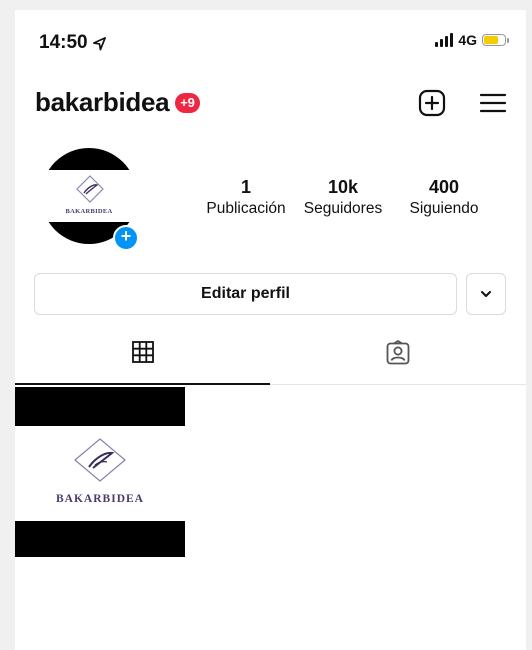  I want to click on profile-username: bakarbidea +9, so click(117, 102).